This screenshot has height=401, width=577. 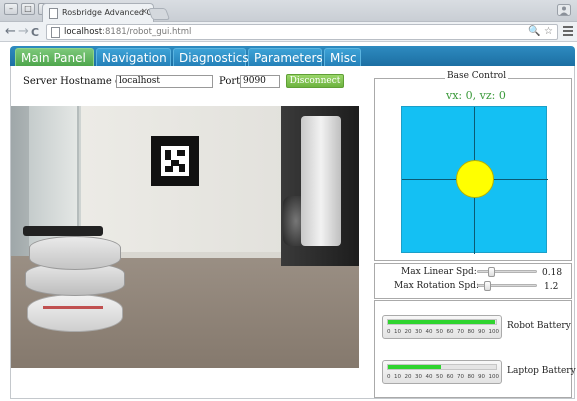 What do you see at coordinates (211, 57) in the screenshot?
I see `tab-diagnostics: Diagnostics` at bounding box center [211, 57].